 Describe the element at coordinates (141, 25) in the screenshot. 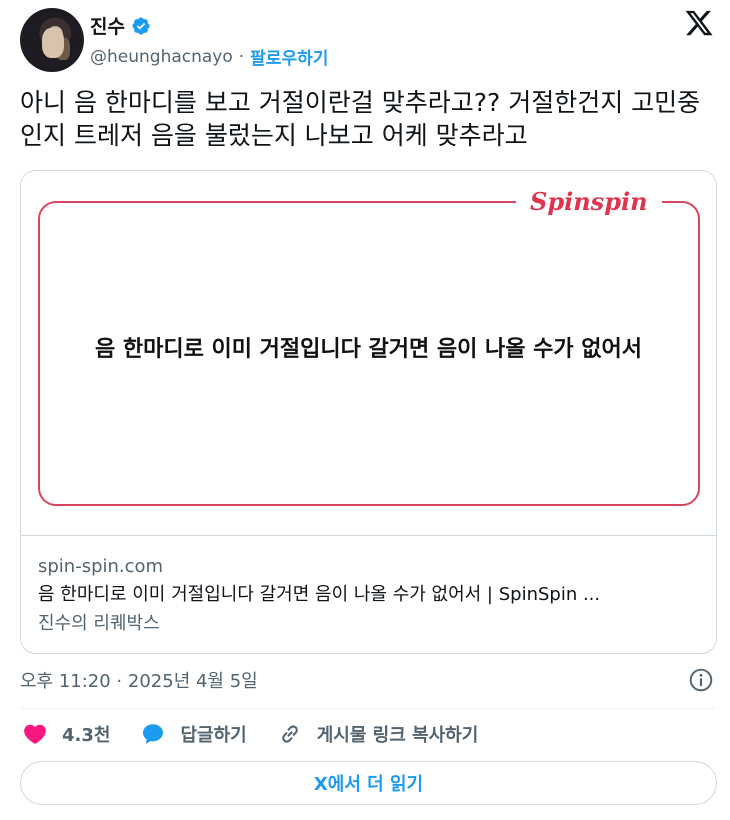

I see `verified-badge-icon` at that location.